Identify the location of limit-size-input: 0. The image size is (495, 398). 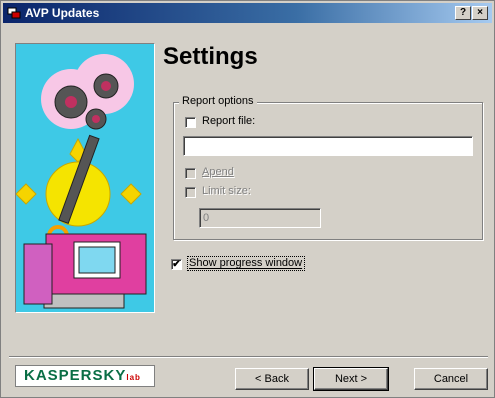
(260, 218).